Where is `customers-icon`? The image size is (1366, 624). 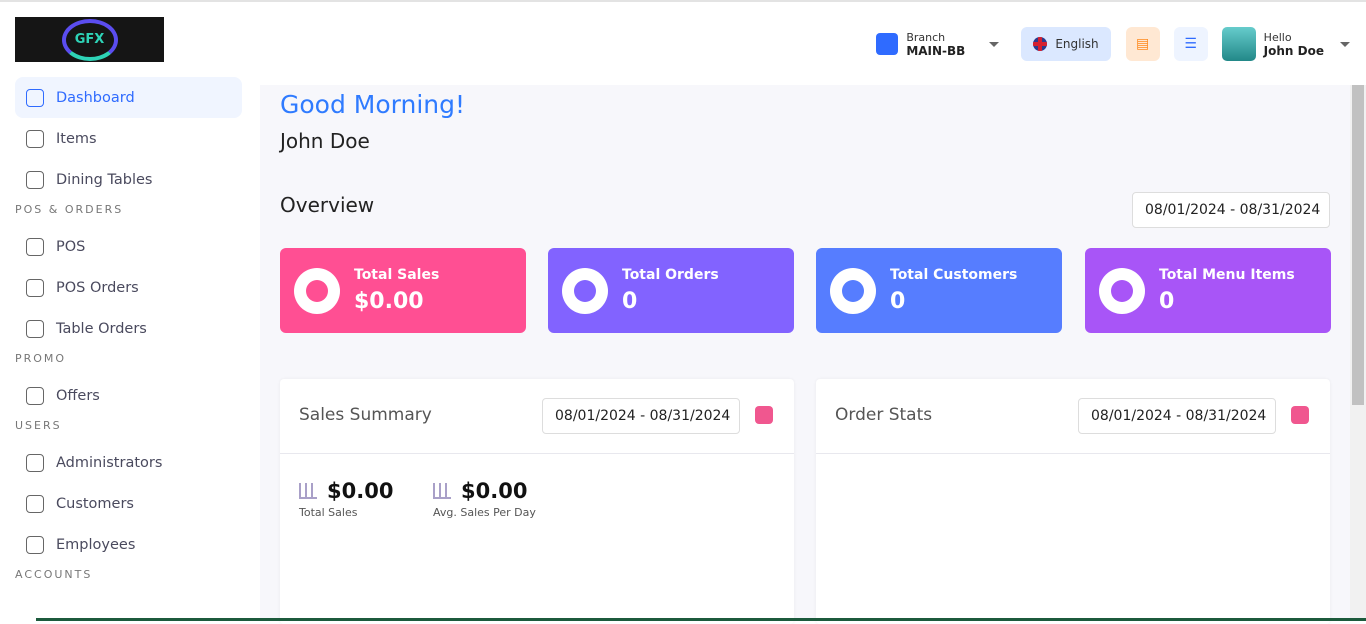
customers-icon is located at coordinates (35, 503).